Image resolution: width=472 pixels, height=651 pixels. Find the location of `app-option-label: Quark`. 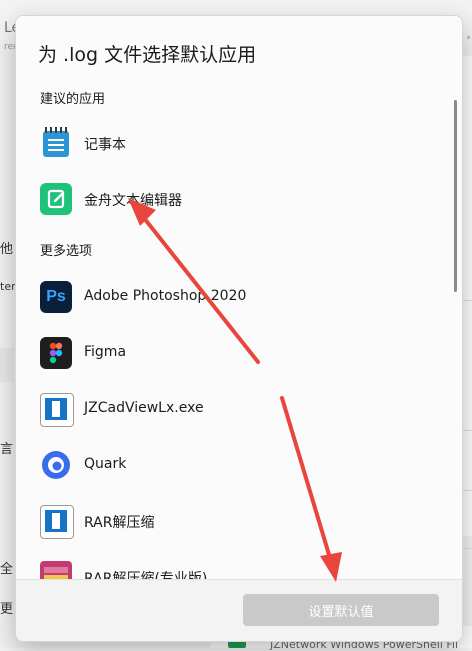

app-option-label: Quark is located at coordinates (105, 464).